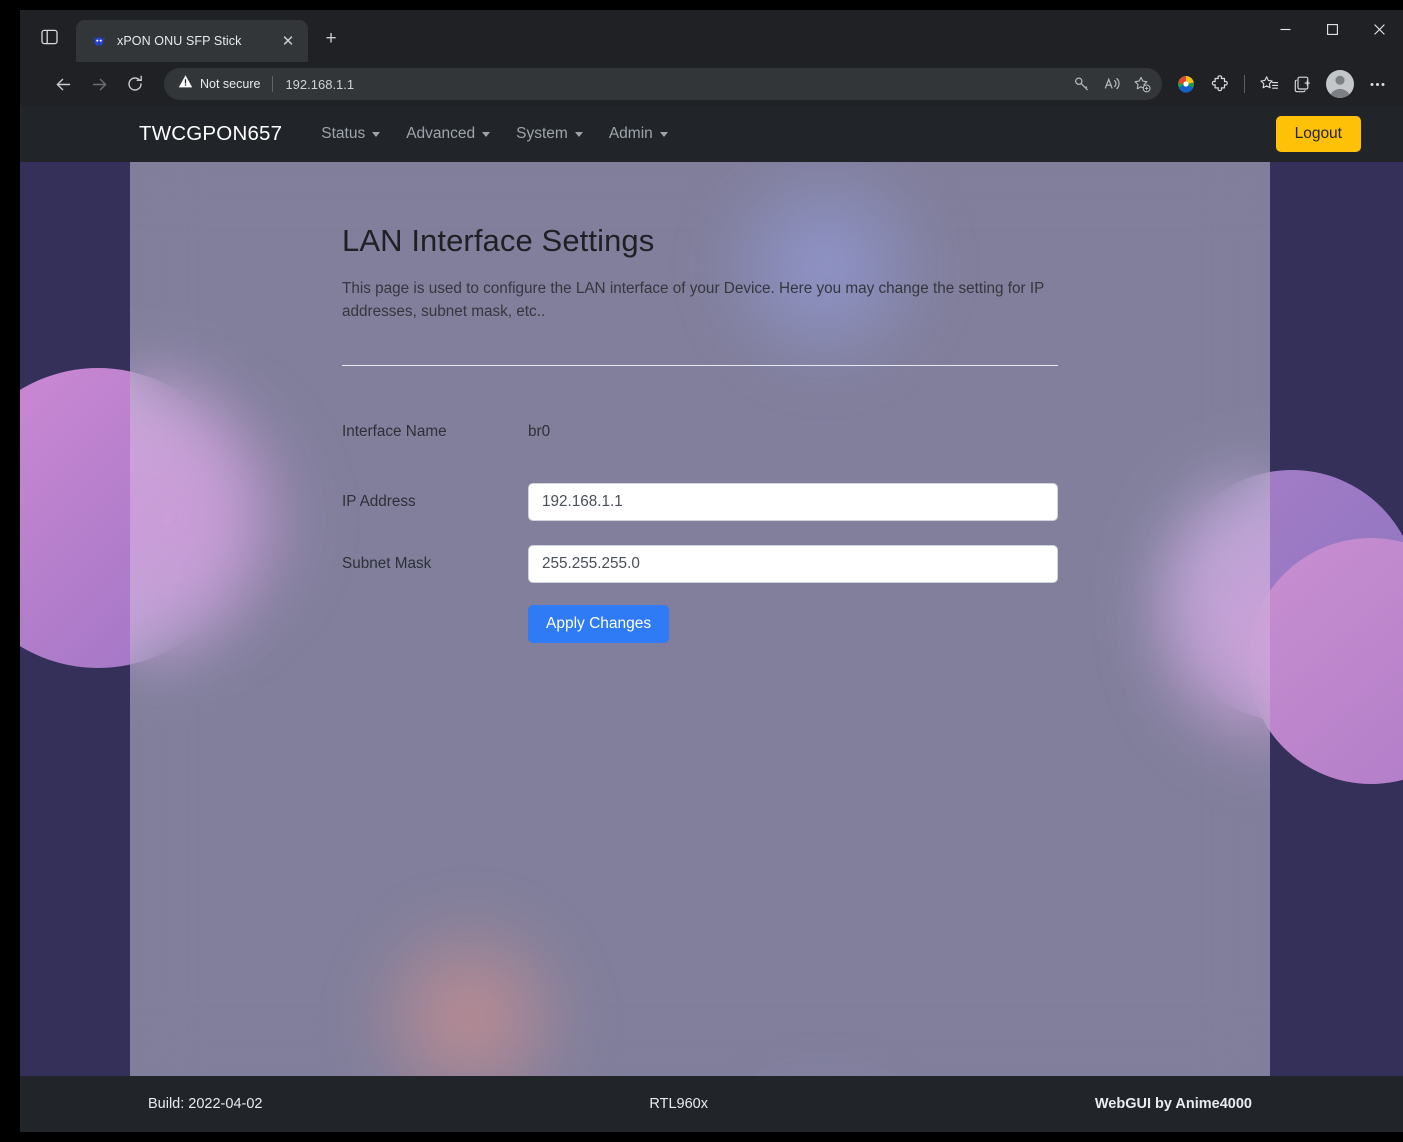 The width and height of the screenshot is (1403, 1142). Describe the element at coordinates (230, 84) in the screenshot. I see `security-status-label: Not secure` at that location.